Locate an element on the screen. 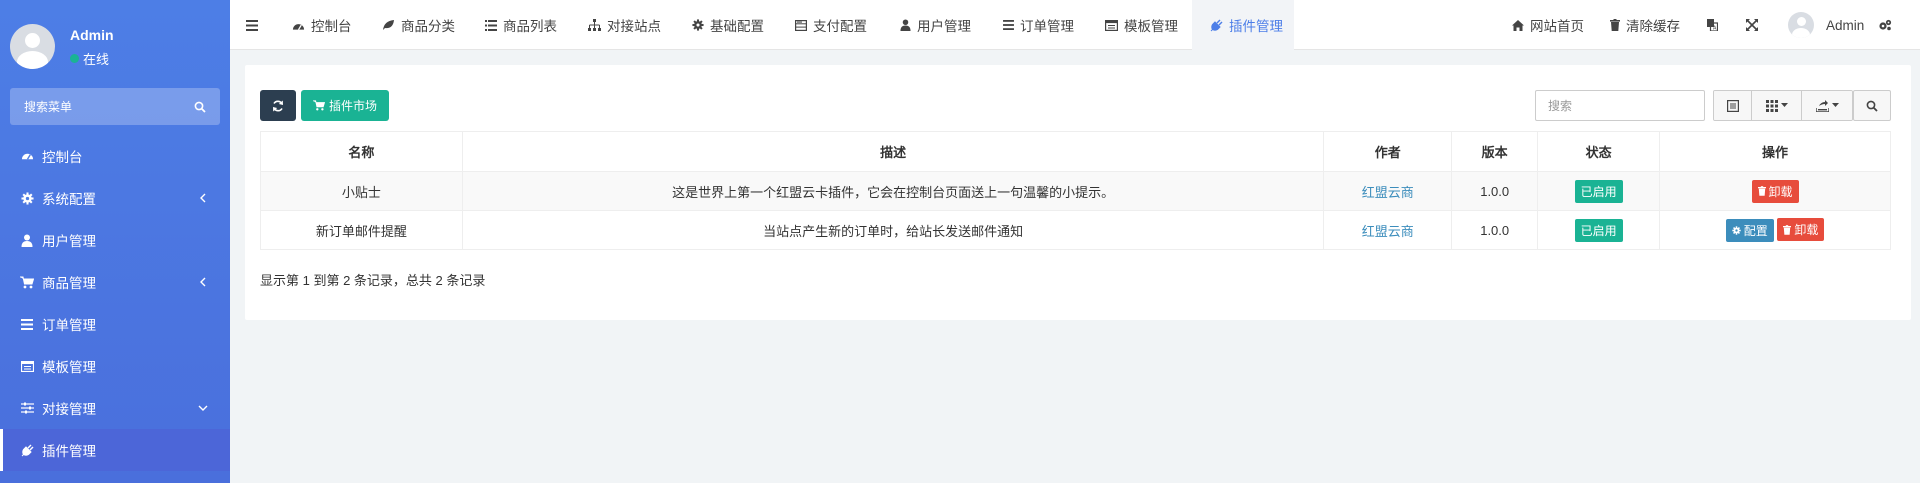 The height and width of the screenshot is (483, 1920). card-view-icon is located at coordinates (1732, 105).